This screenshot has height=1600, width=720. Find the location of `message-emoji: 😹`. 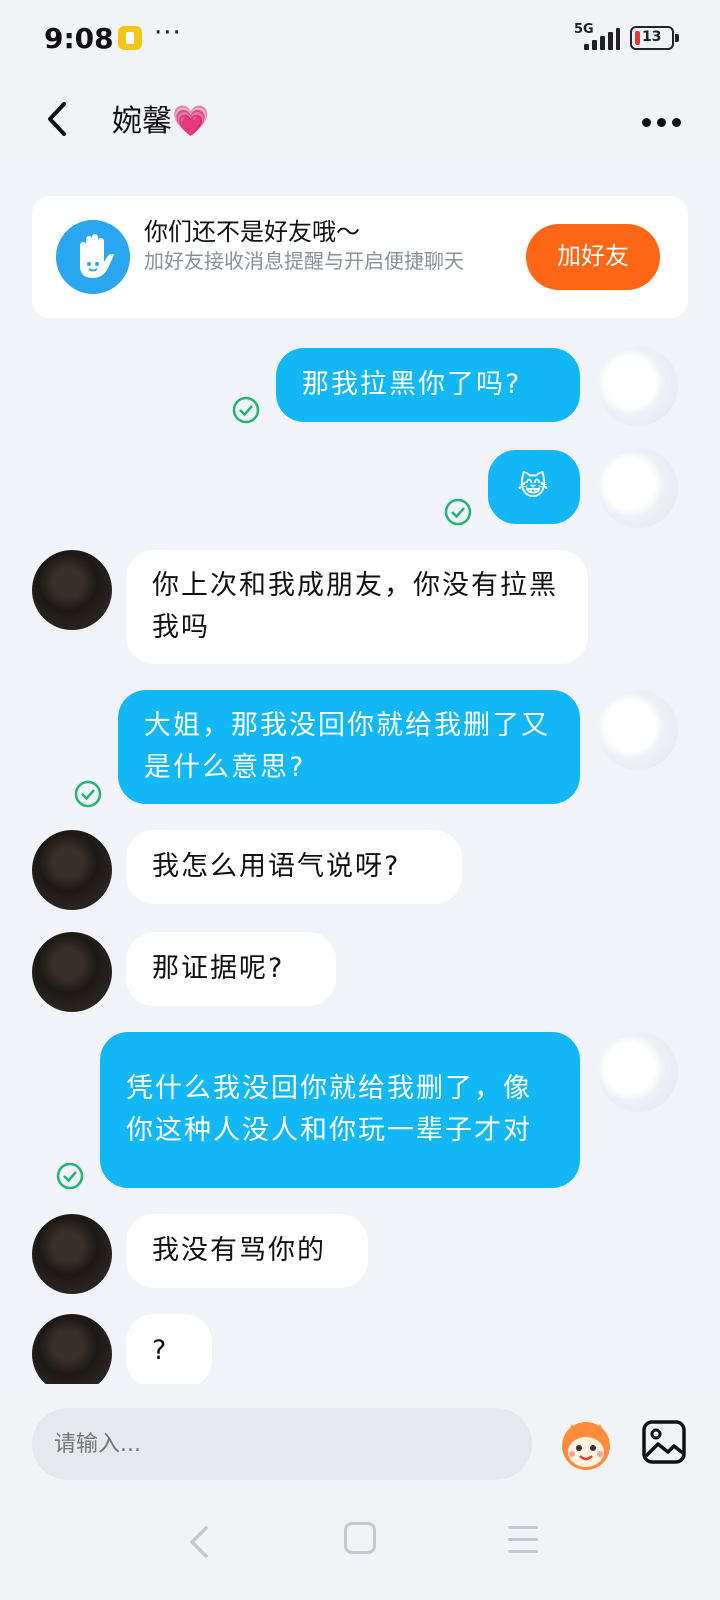

message-emoji: 😹 is located at coordinates (534, 486).